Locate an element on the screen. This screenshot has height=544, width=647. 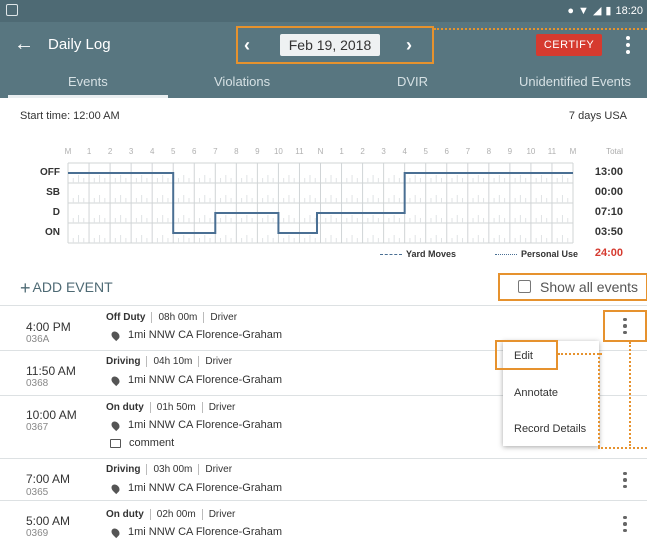
previous-day-icon: ‹ is located at coordinates (247, 45).